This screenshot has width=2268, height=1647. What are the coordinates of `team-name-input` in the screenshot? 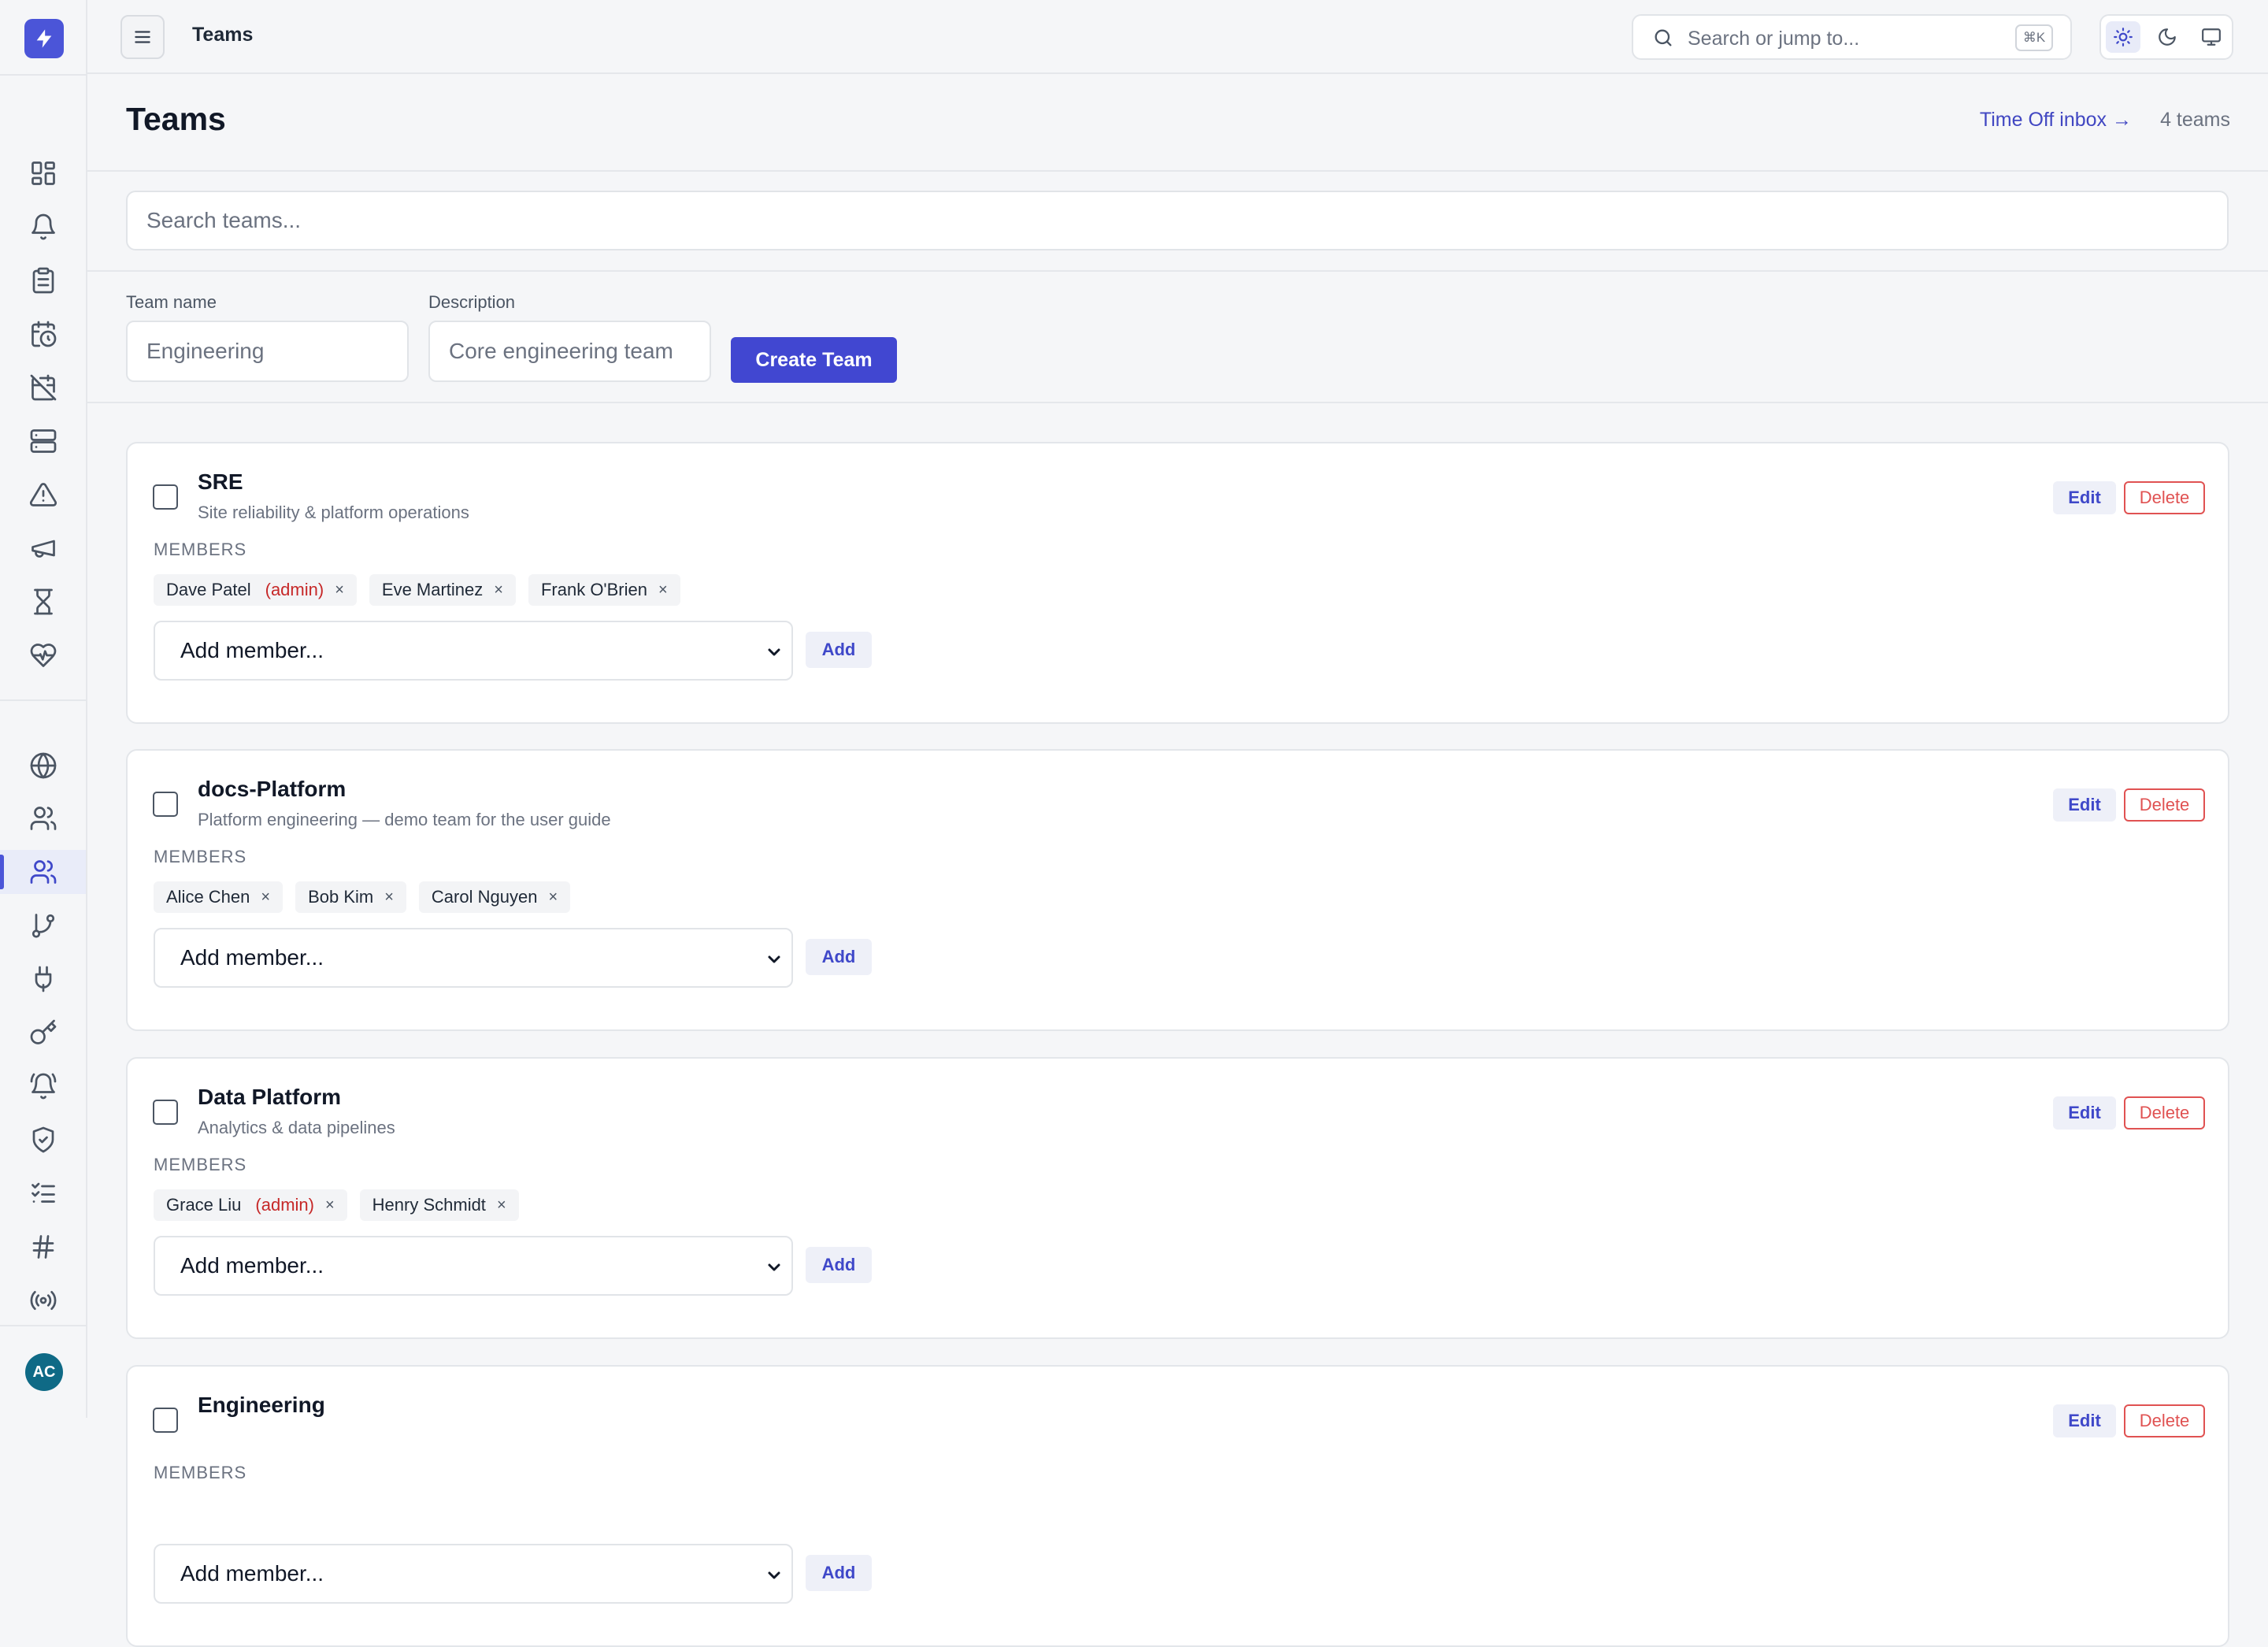 It's located at (267, 351).